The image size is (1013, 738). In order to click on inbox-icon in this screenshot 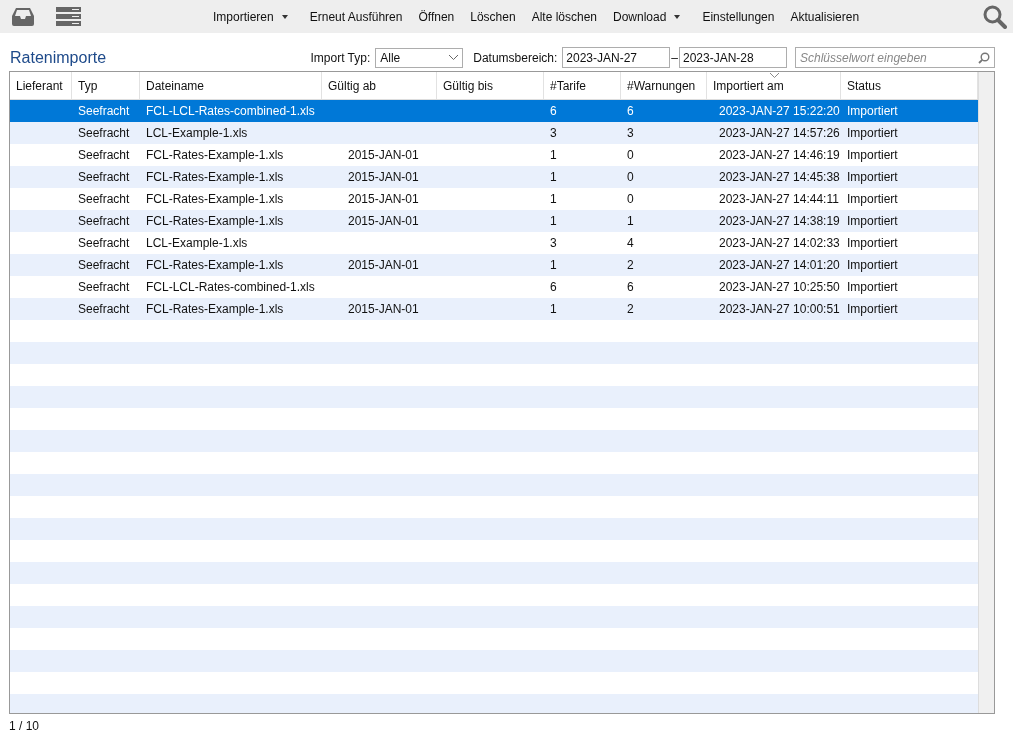, I will do `click(23, 16)`.